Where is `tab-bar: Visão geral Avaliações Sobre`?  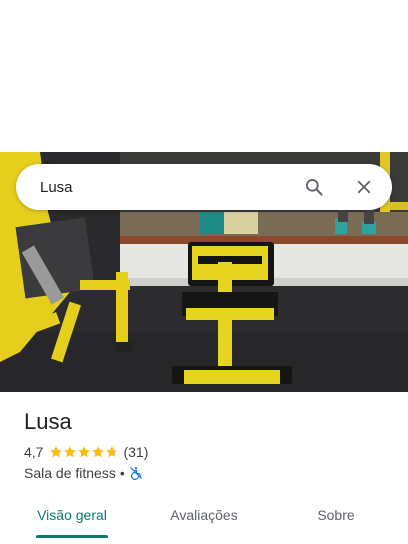
tab-bar: Visão geral Avaliações Sobre is located at coordinates (204, 517).